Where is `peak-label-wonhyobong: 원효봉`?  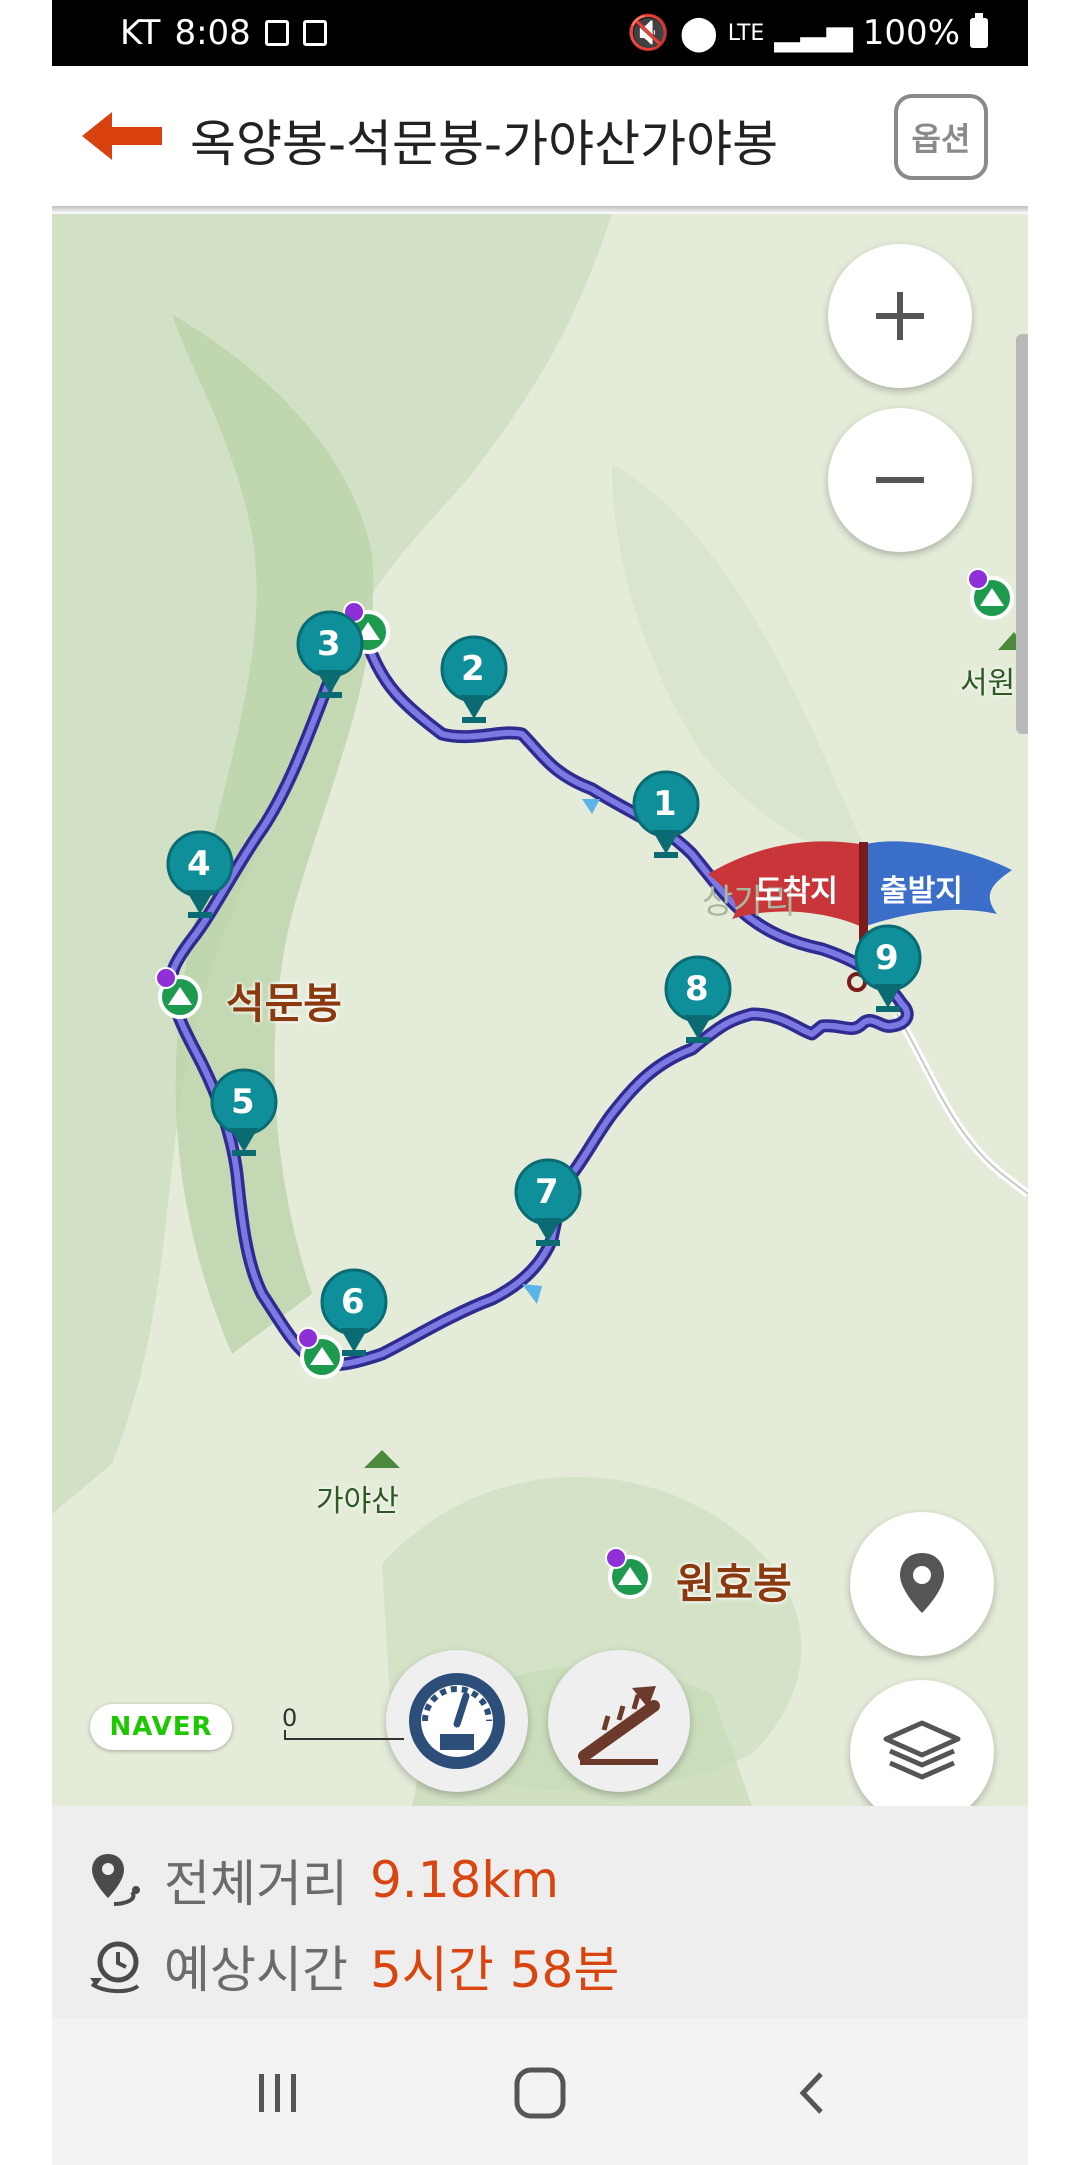 peak-label-wonhyobong: 원효봉 is located at coordinates (734, 1580).